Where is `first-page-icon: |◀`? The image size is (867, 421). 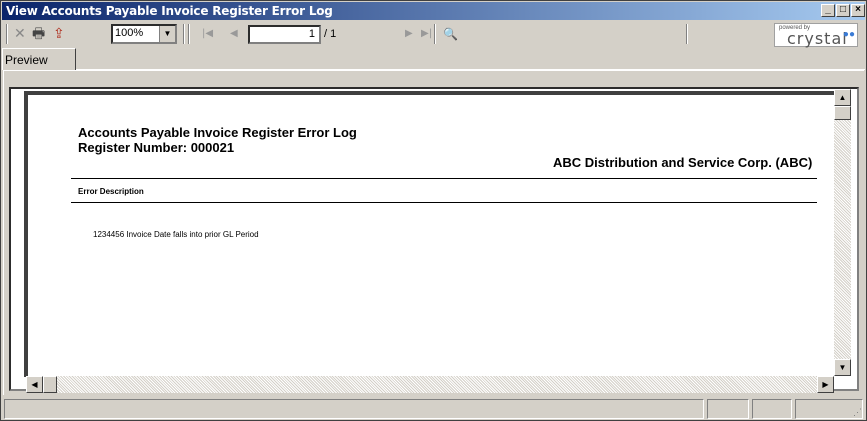
first-page-icon: |◀ is located at coordinates (207, 34).